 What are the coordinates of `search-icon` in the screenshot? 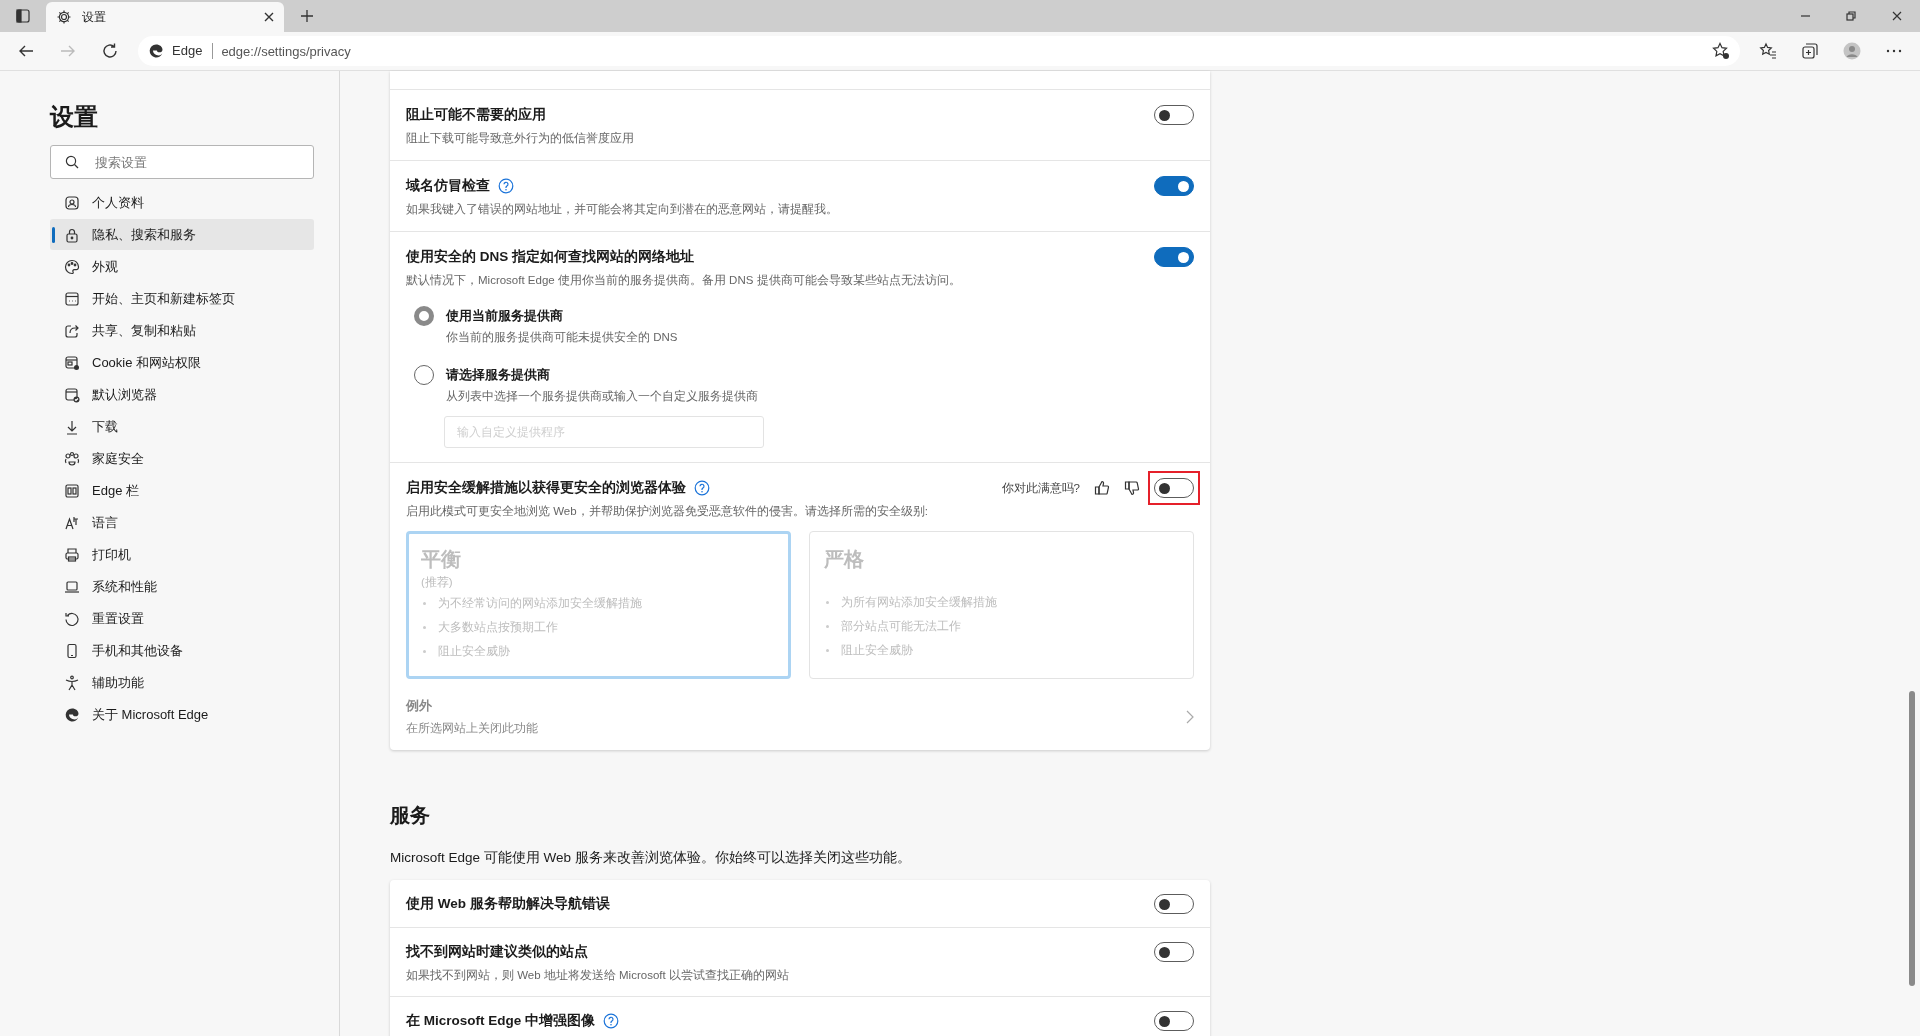 It's located at (72, 162).